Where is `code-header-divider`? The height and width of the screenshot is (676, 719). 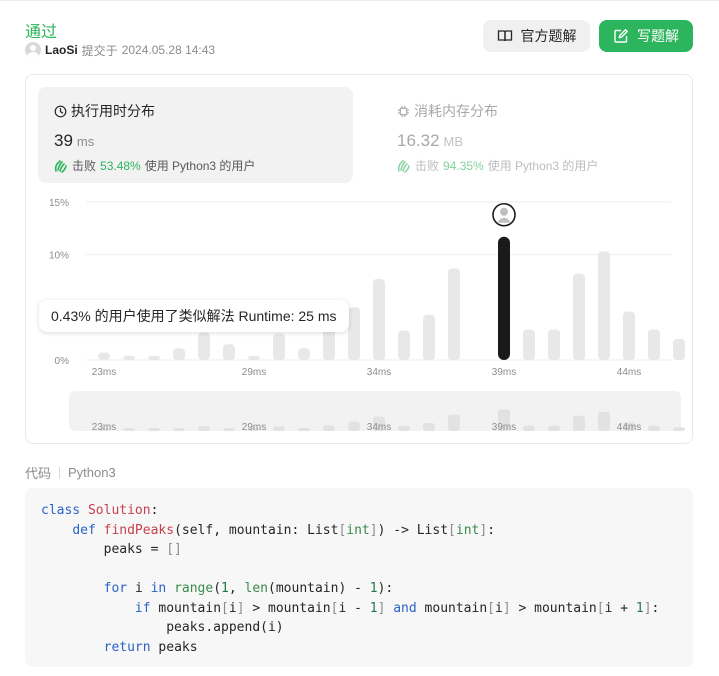 code-header-divider is located at coordinates (60, 472).